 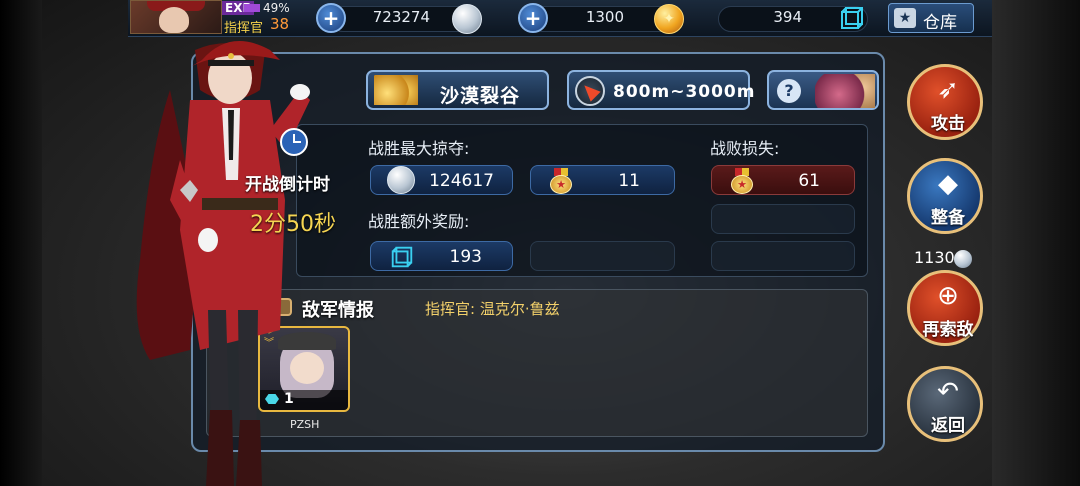 What do you see at coordinates (419, 221) in the screenshot?
I see `extra-reward-label: 战胜额外奖励:` at bounding box center [419, 221].